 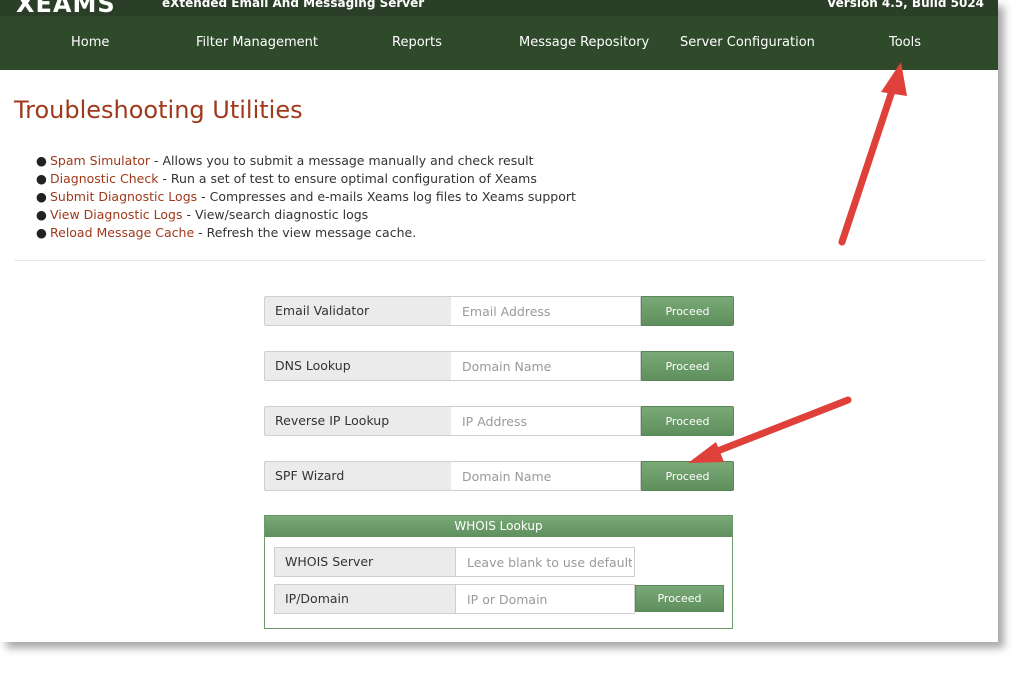 What do you see at coordinates (546, 366) in the screenshot?
I see `dns-domain-input` at bounding box center [546, 366].